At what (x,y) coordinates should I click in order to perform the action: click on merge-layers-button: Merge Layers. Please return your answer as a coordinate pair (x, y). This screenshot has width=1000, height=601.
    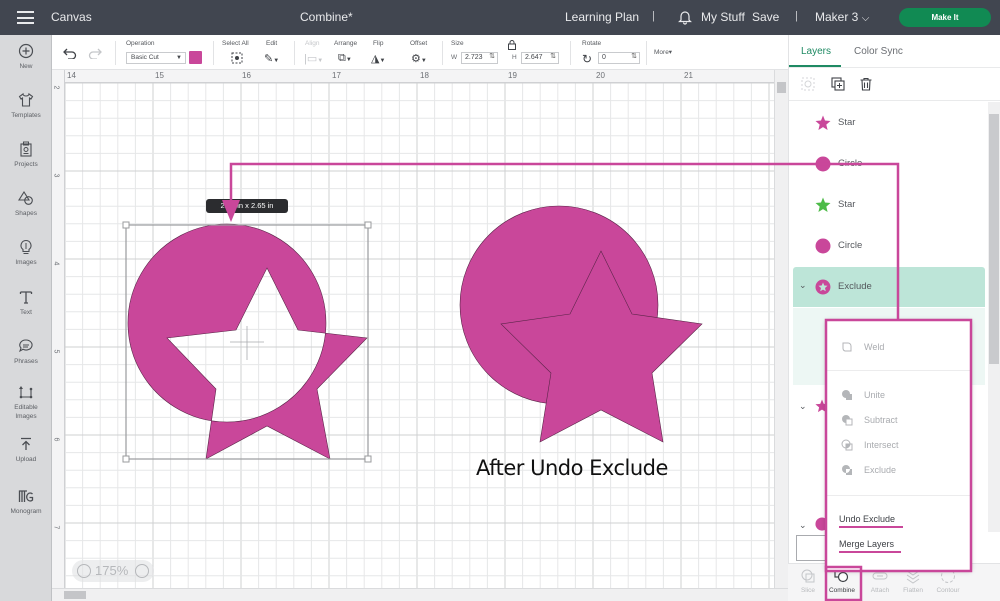
    Looking at the image, I should click on (870, 546).